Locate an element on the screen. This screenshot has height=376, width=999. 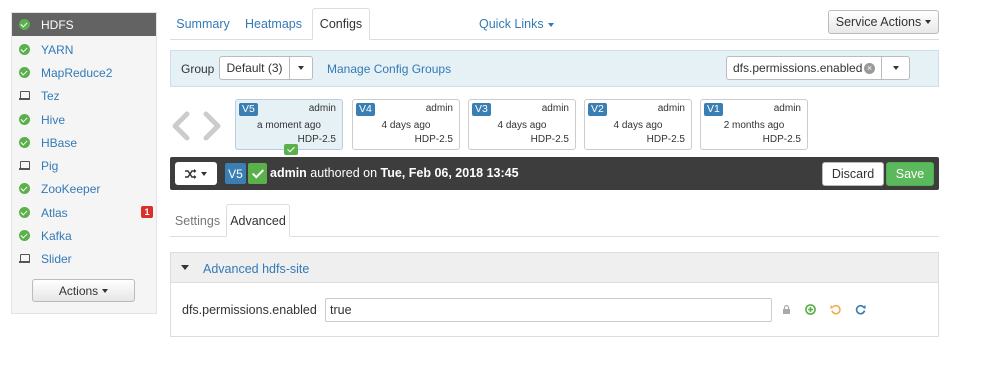
panel-header: Advanced hdfs-site is located at coordinates (554, 268).